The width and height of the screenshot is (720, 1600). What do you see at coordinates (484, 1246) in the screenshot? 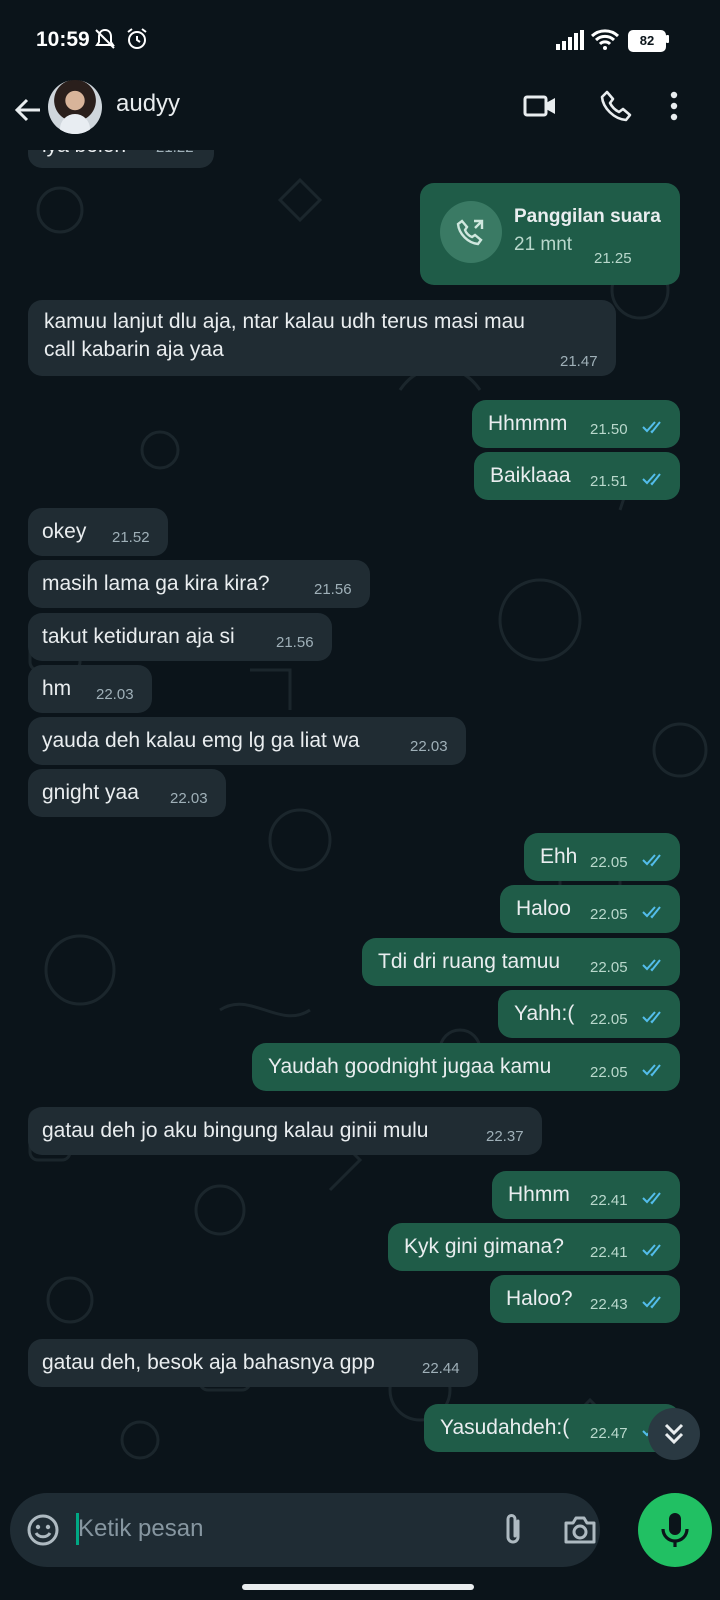
I see `message-text: Kyk gini gimana?` at bounding box center [484, 1246].